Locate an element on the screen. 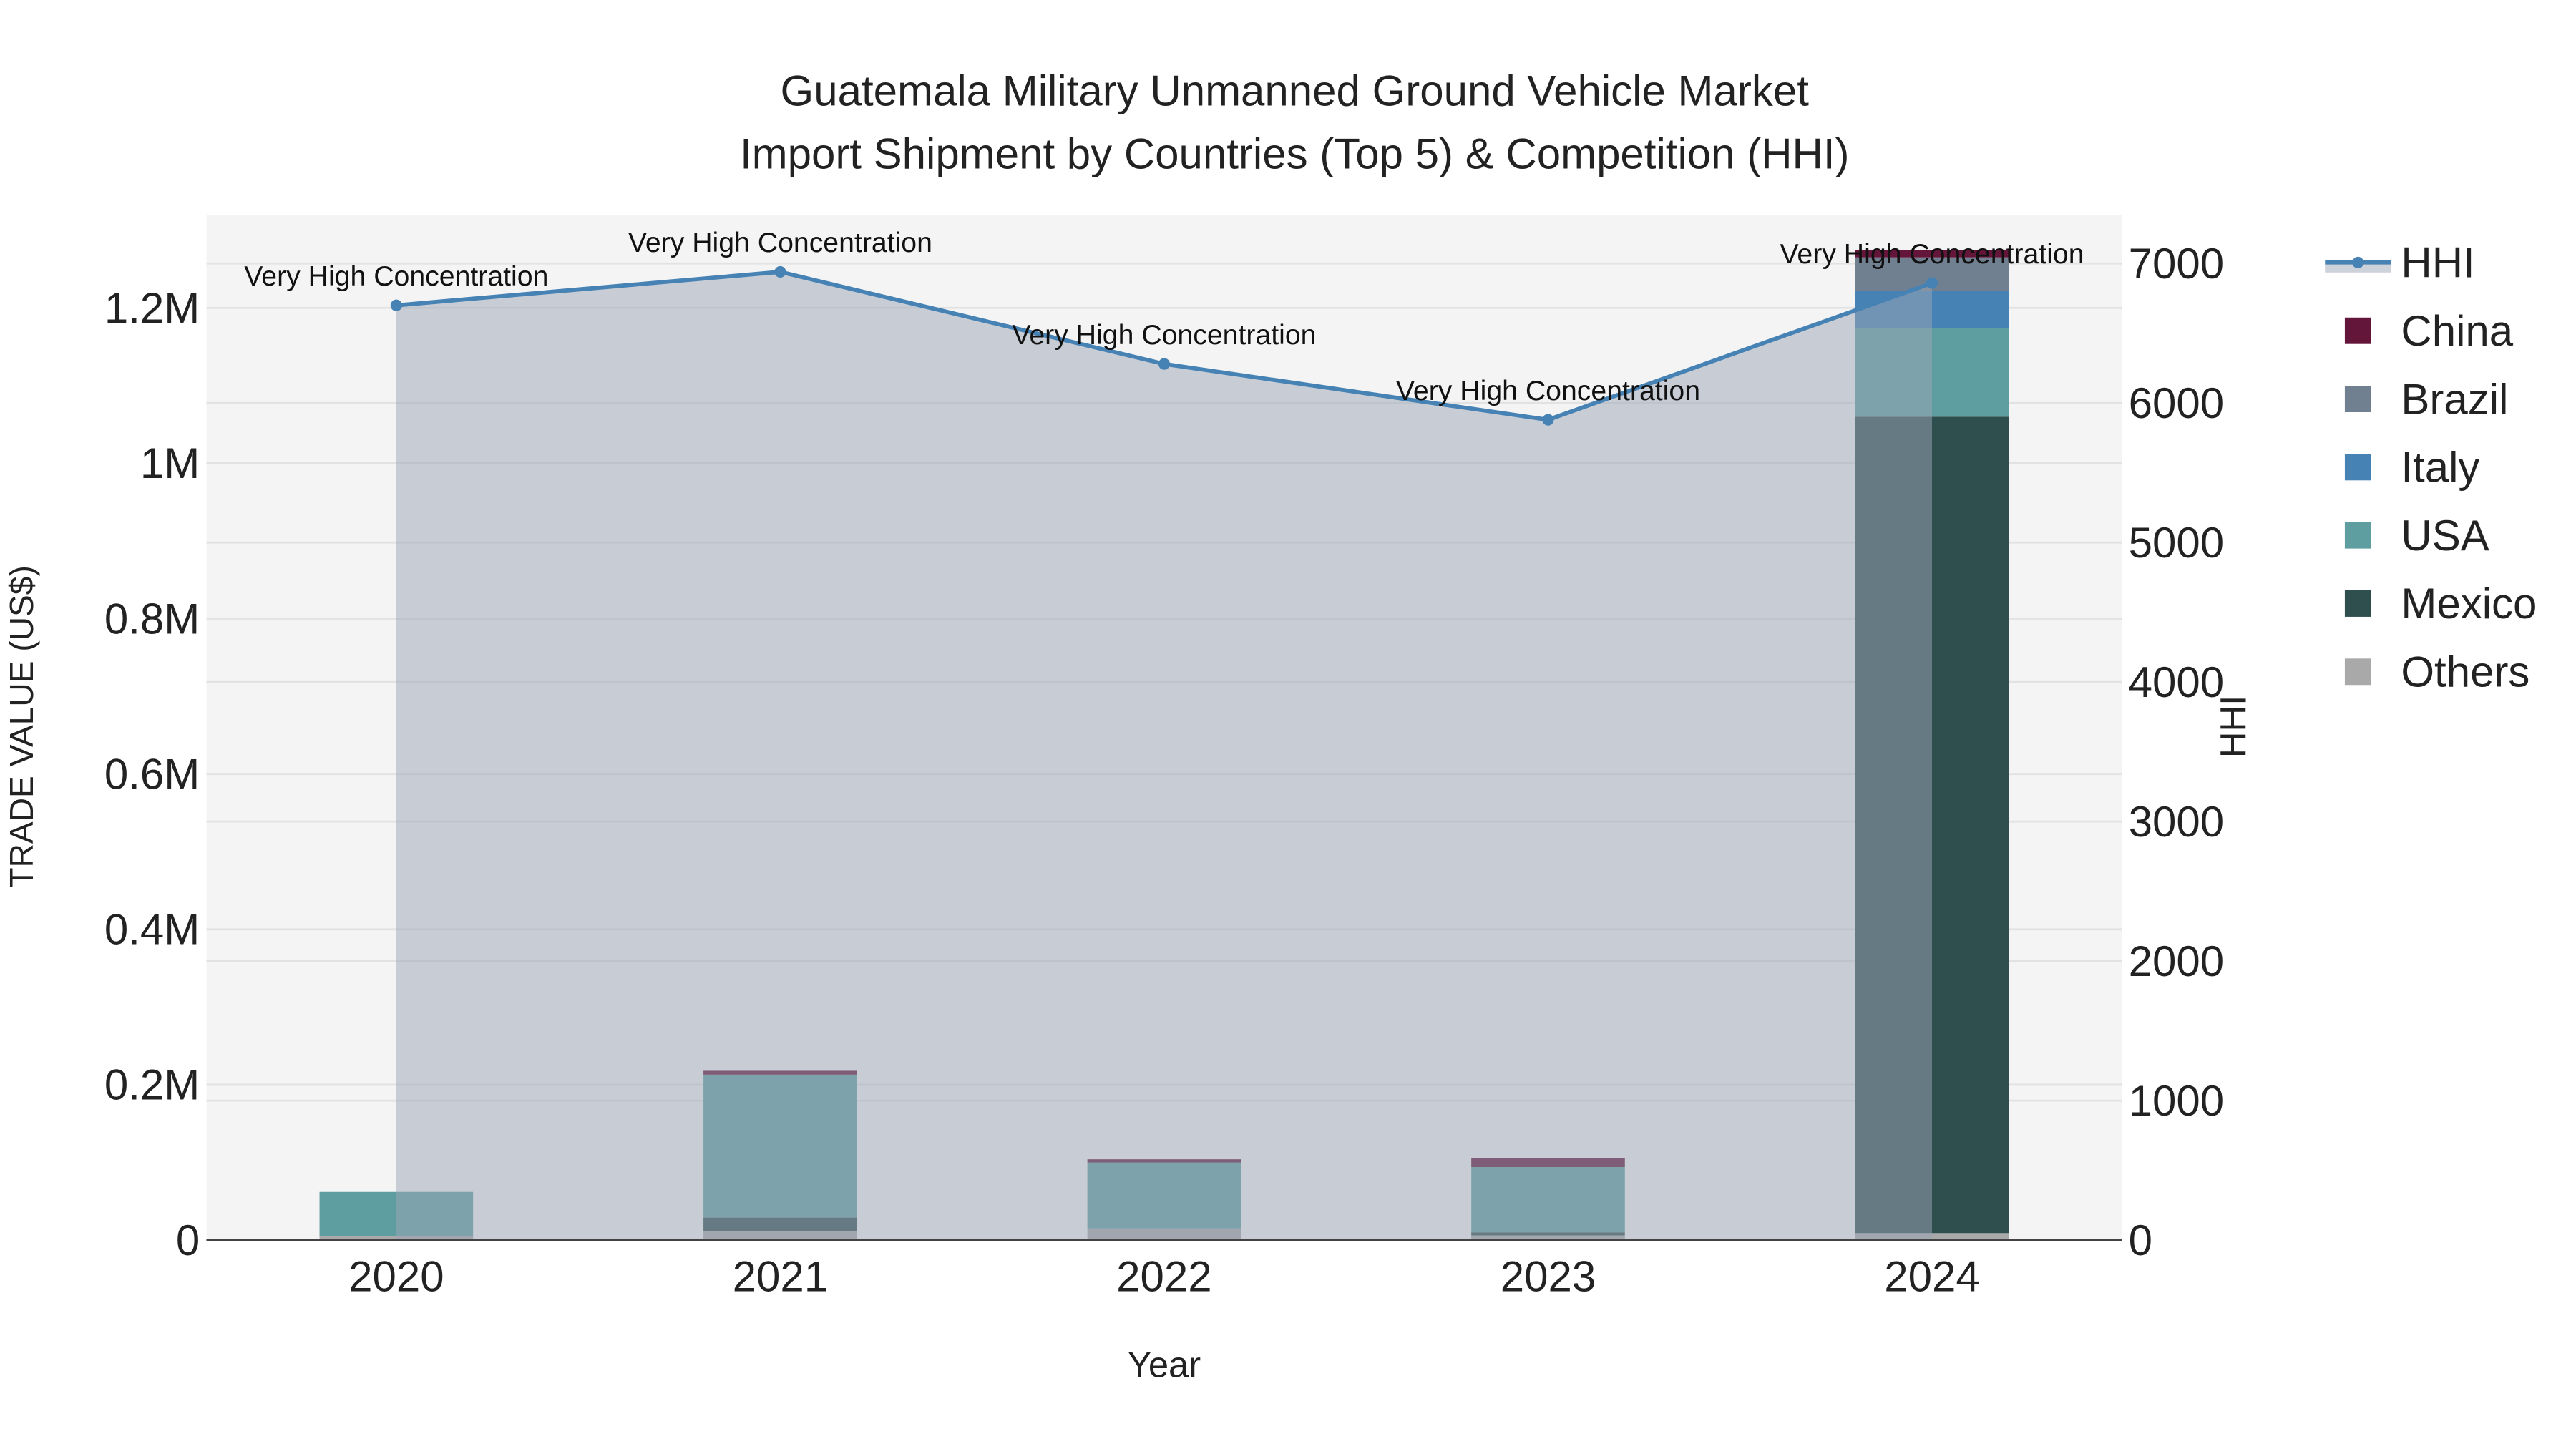 The height and width of the screenshot is (1449, 2576). y2-tick-label: 4000 is located at coordinates (2176, 682).